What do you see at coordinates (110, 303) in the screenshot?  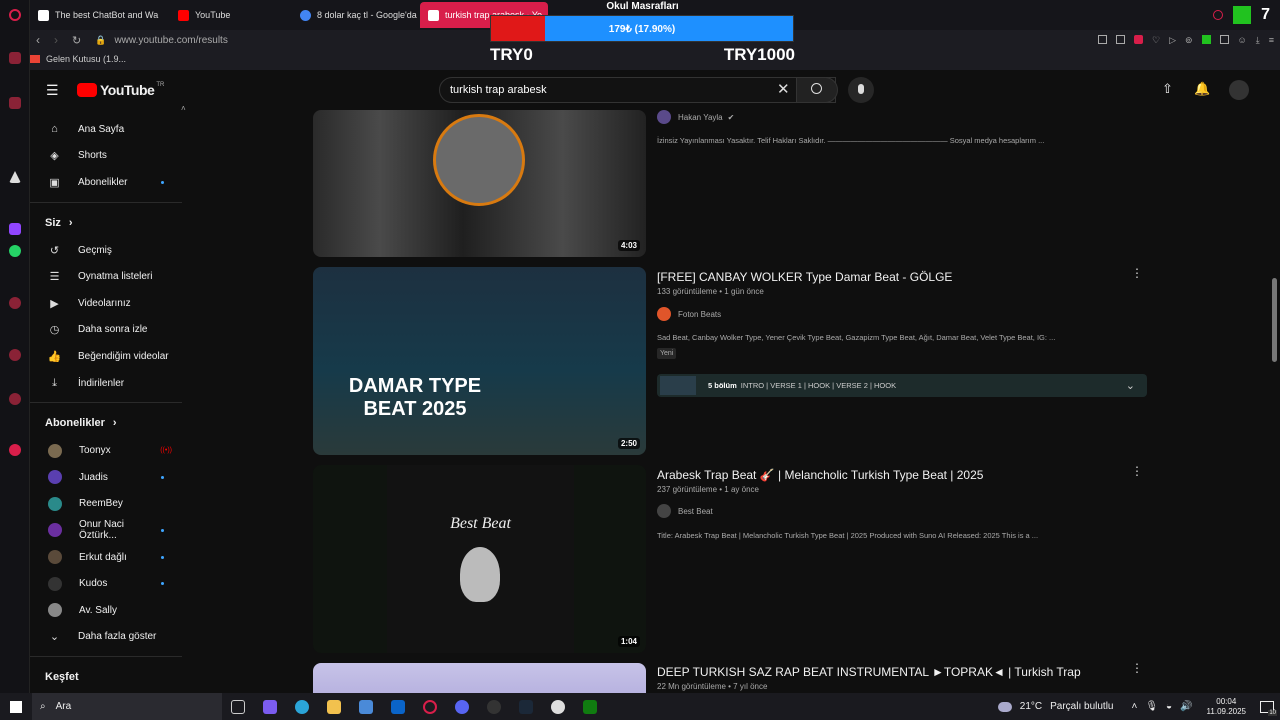 I see `sidebar-item-your-videos: ▶ Videolarınız` at bounding box center [110, 303].